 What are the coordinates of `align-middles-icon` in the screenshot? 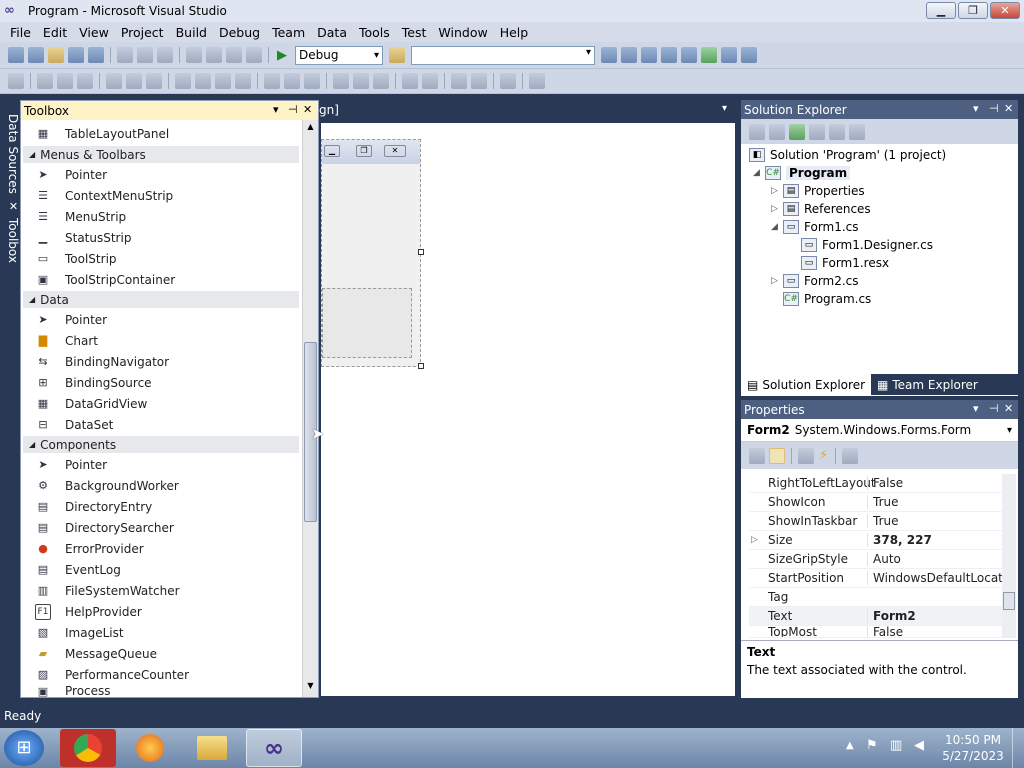 It's located at (134, 81).